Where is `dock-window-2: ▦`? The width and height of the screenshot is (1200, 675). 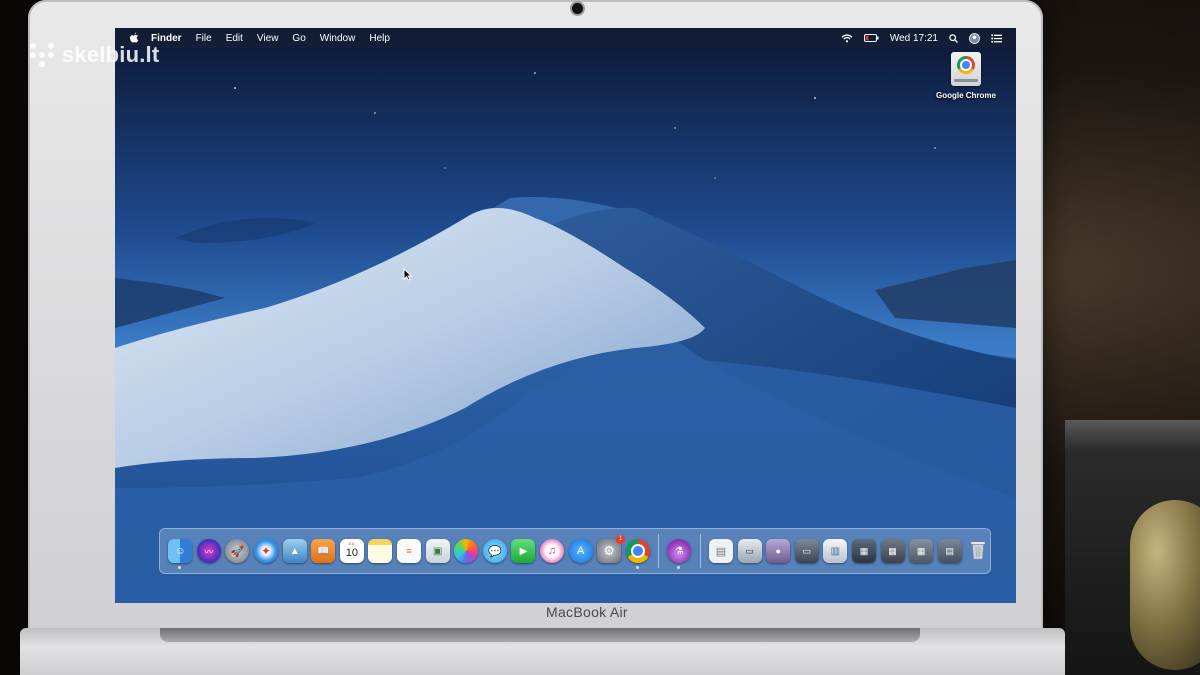 dock-window-2: ▦ is located at coordinates (892, 551).